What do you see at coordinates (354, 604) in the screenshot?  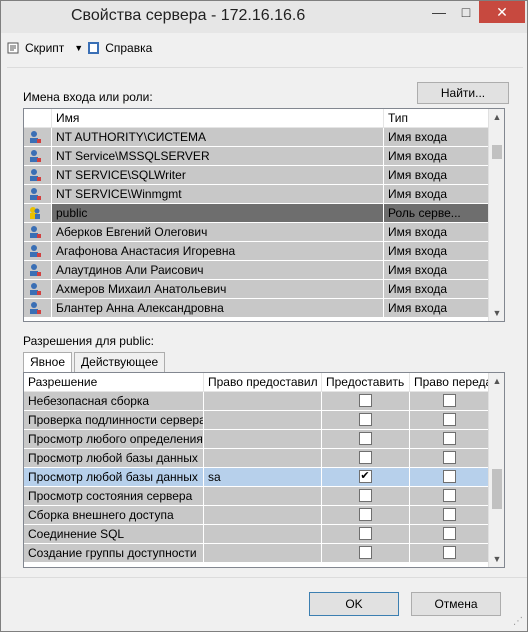 I see `ok-button: OK` at bounding box center [354, 604].